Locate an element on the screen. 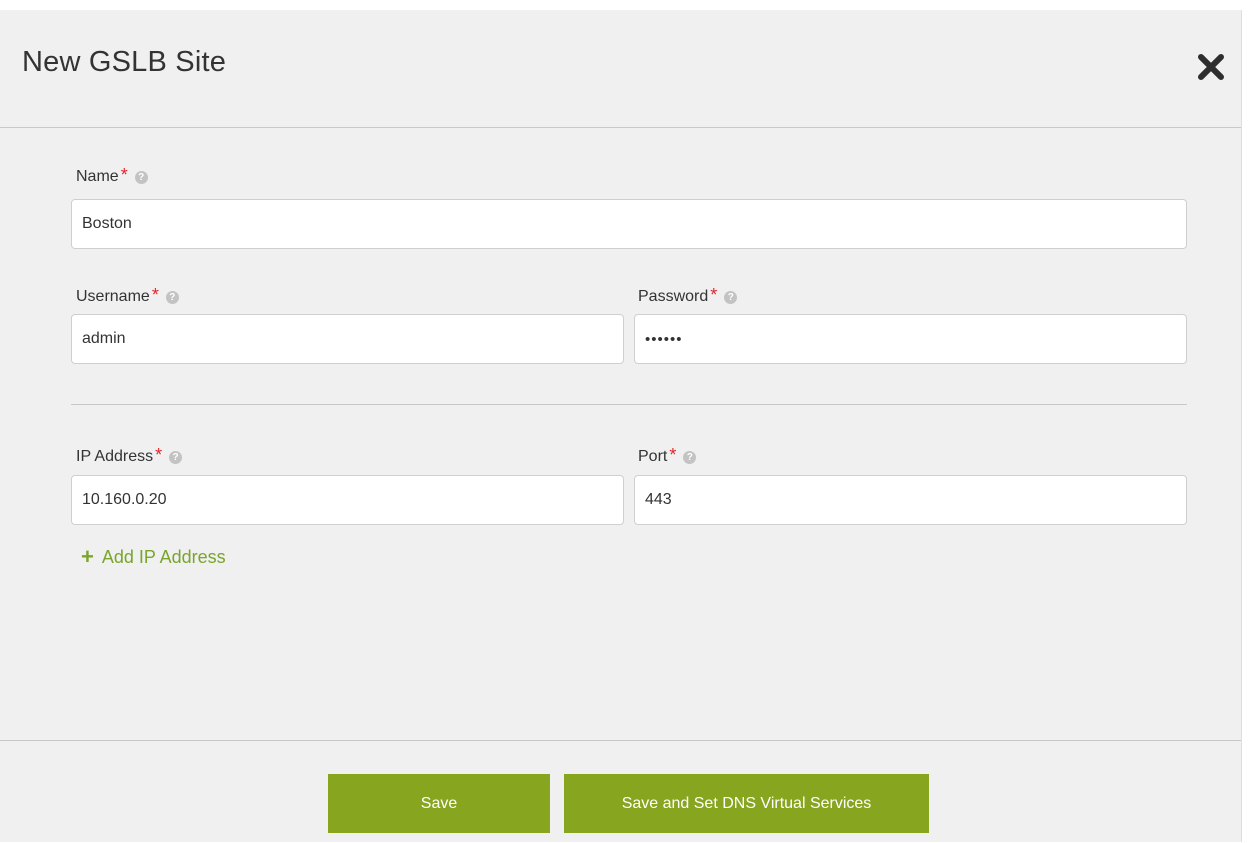  save-and-set-dns-button: Save and Set DNS Virtual Services is located at coordinates (746, 803).